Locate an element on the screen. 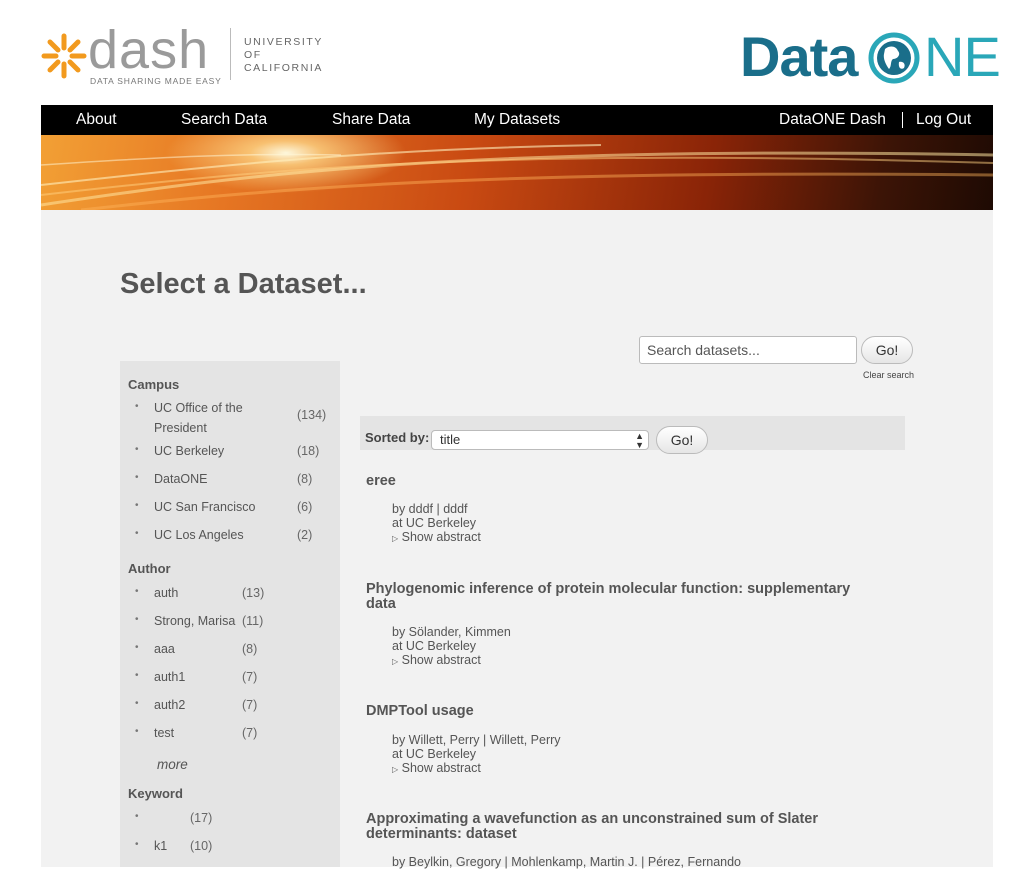 The image size is (1019, 869). facet-label: UC San Francisco is located at coordinates (205, 507).